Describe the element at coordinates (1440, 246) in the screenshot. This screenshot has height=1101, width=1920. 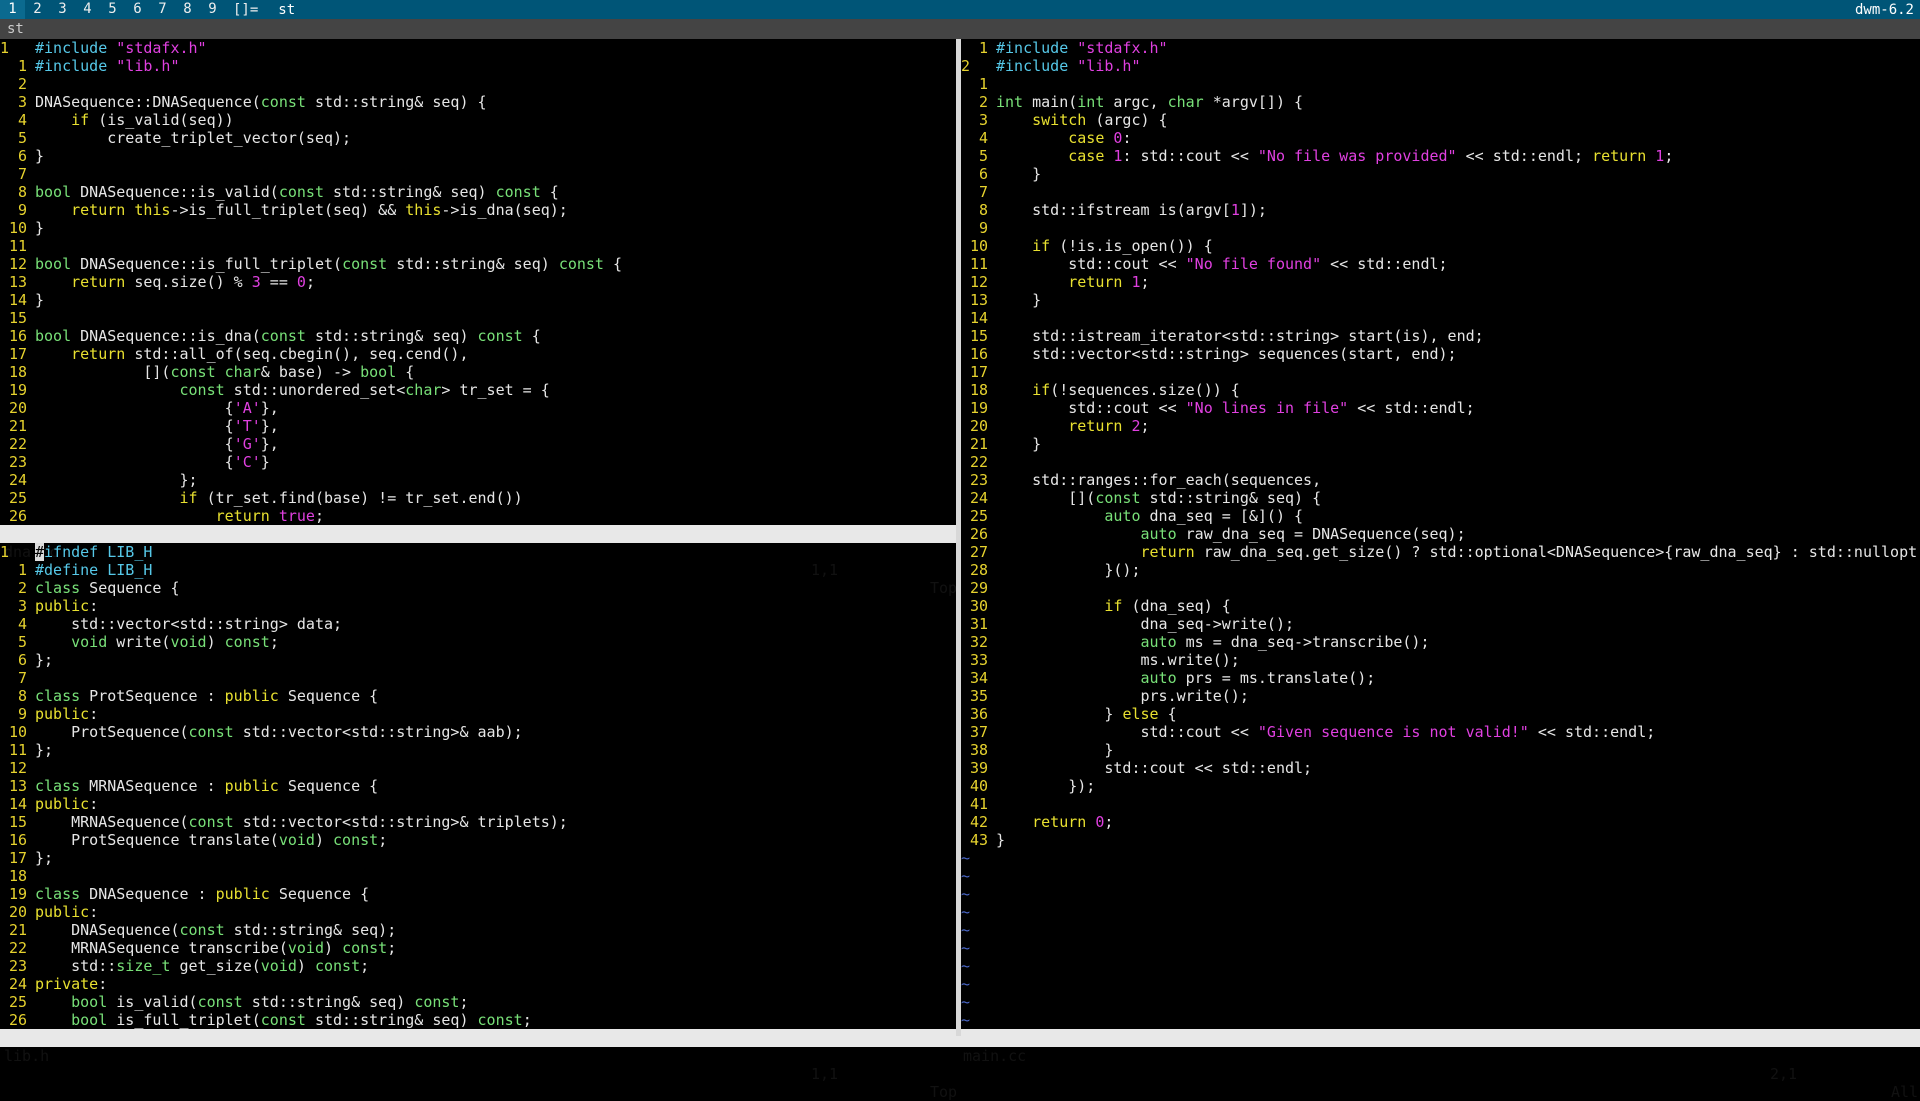
I see `code-line: 10 if (!is.is_open()) {` at that location.